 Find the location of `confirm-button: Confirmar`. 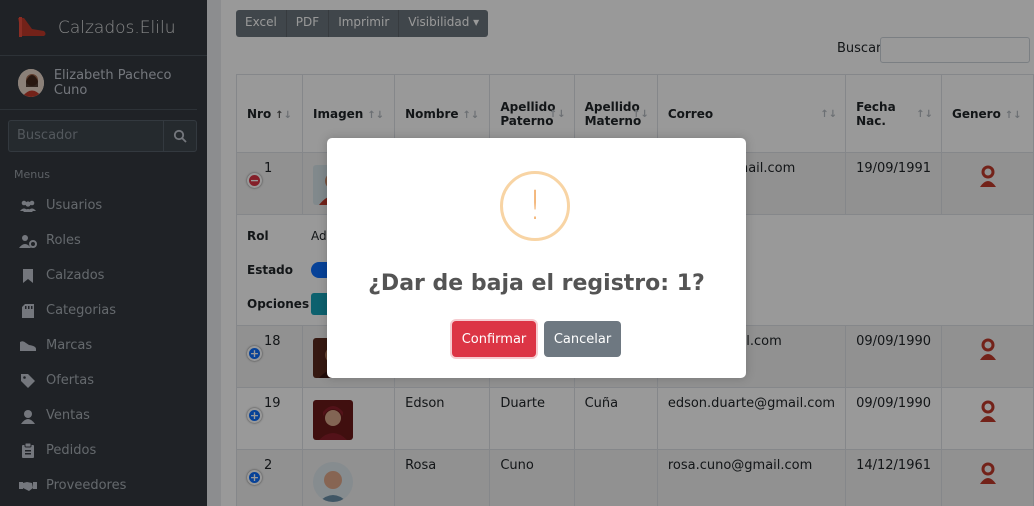

confirm-button: Confirmar is located at coordinates (494, 339).